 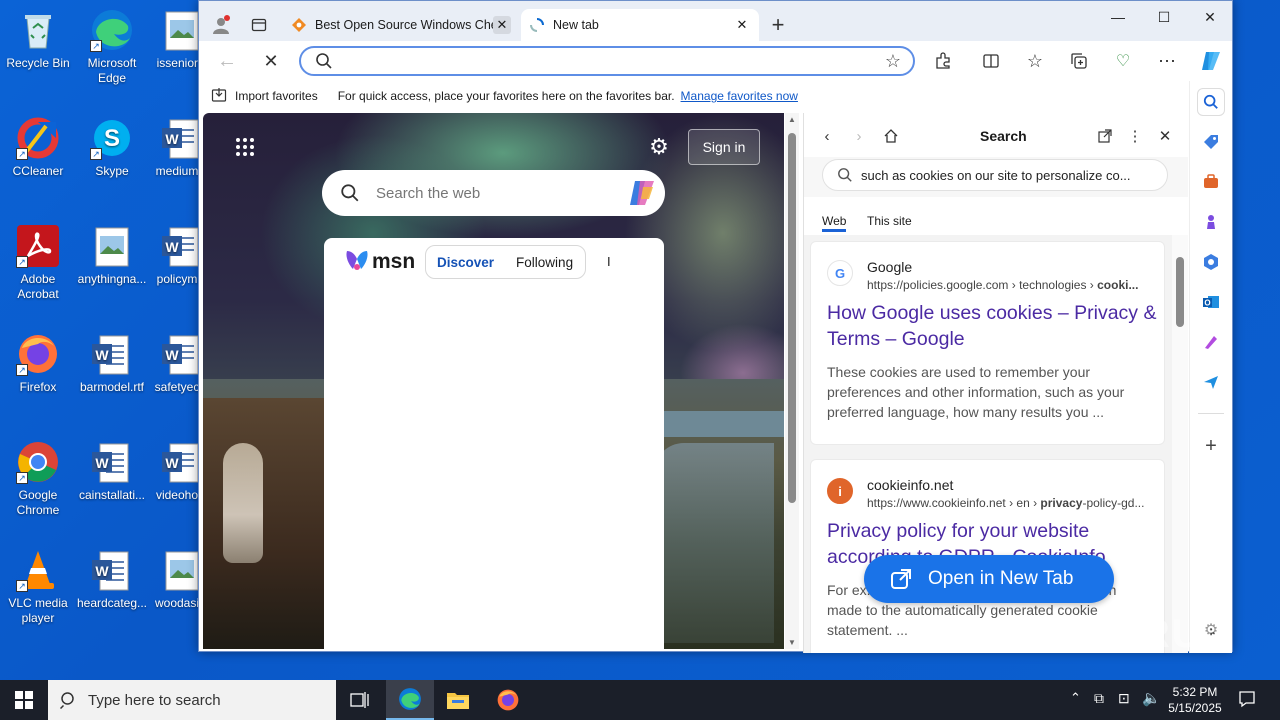 I want to click on close-pane-icon: ✕, so click(x=1165, y=136).